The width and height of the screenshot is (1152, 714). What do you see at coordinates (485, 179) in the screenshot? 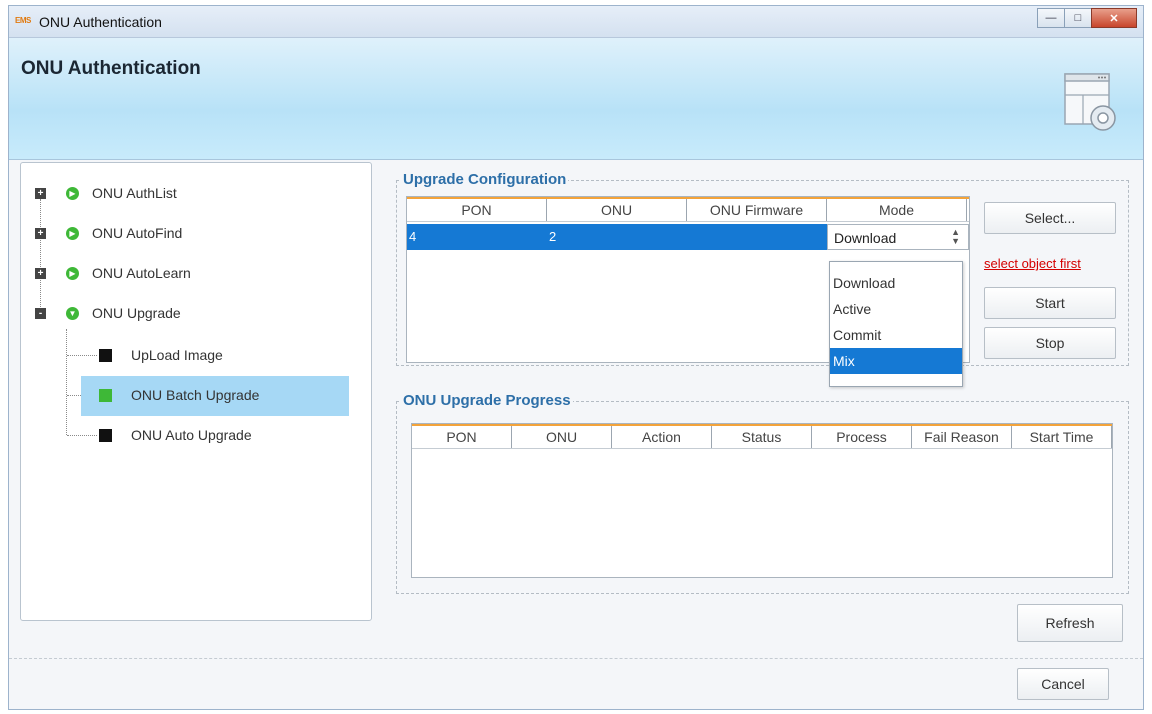
I see `upgrade-configuration-title: Upgrade Configuration` at bounding box center [485, 179].